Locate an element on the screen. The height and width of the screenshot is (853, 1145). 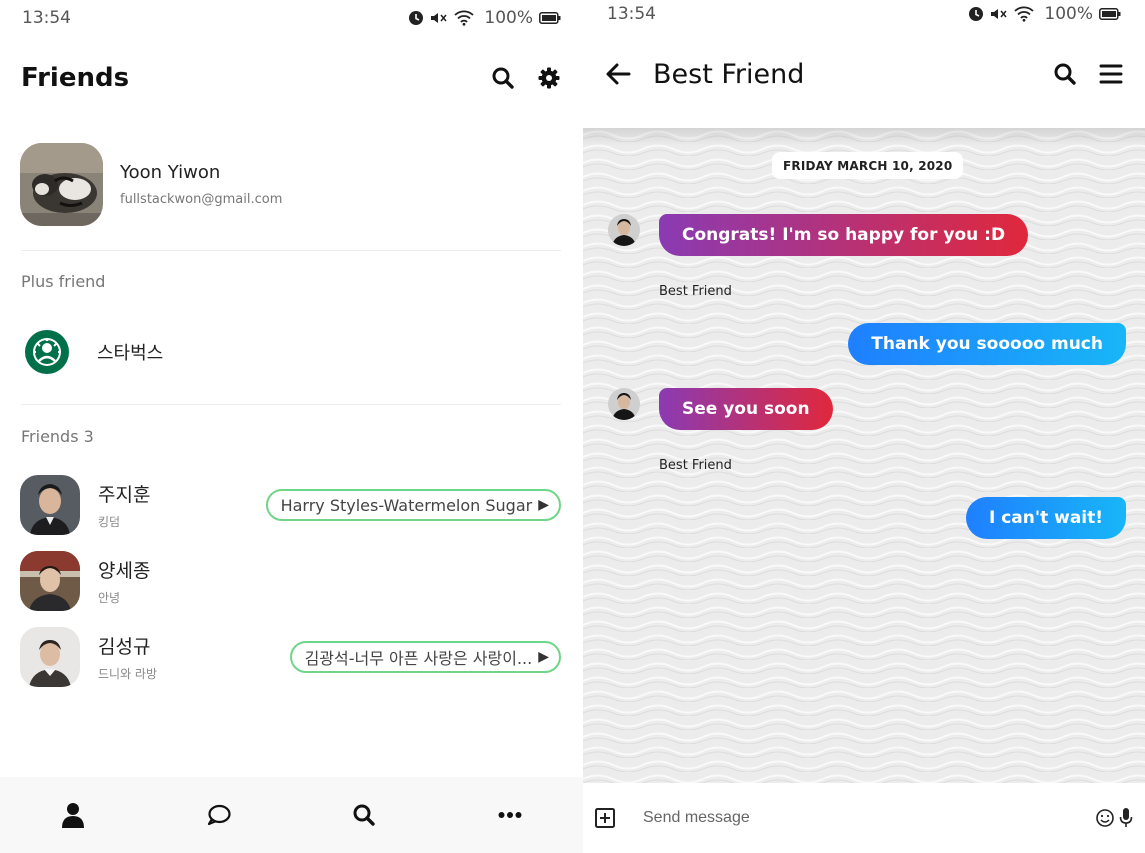
nav-friends is located at coordinates (73, 815).